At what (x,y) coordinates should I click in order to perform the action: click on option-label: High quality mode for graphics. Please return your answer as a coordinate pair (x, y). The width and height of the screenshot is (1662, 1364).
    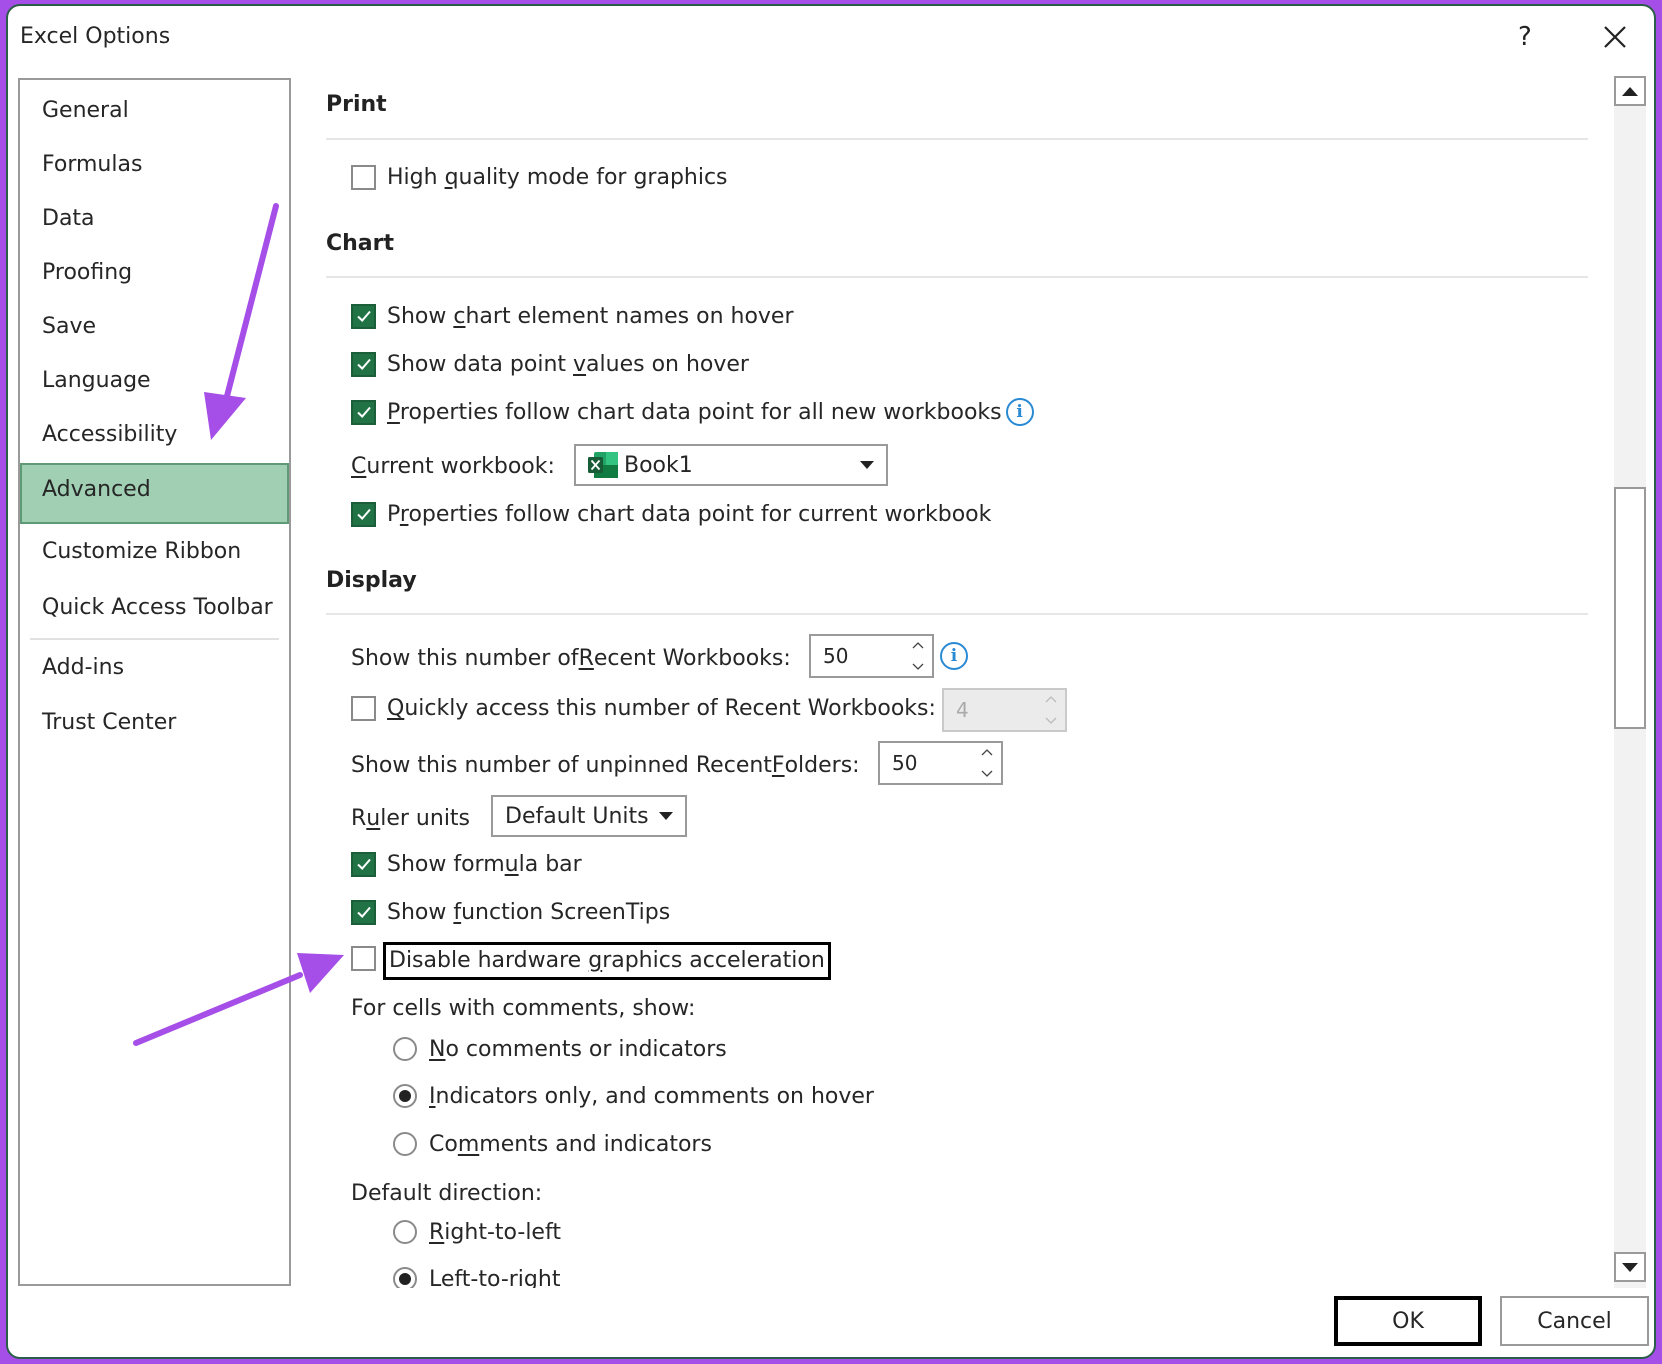
    Looking at the image, I should click on (557, 177).